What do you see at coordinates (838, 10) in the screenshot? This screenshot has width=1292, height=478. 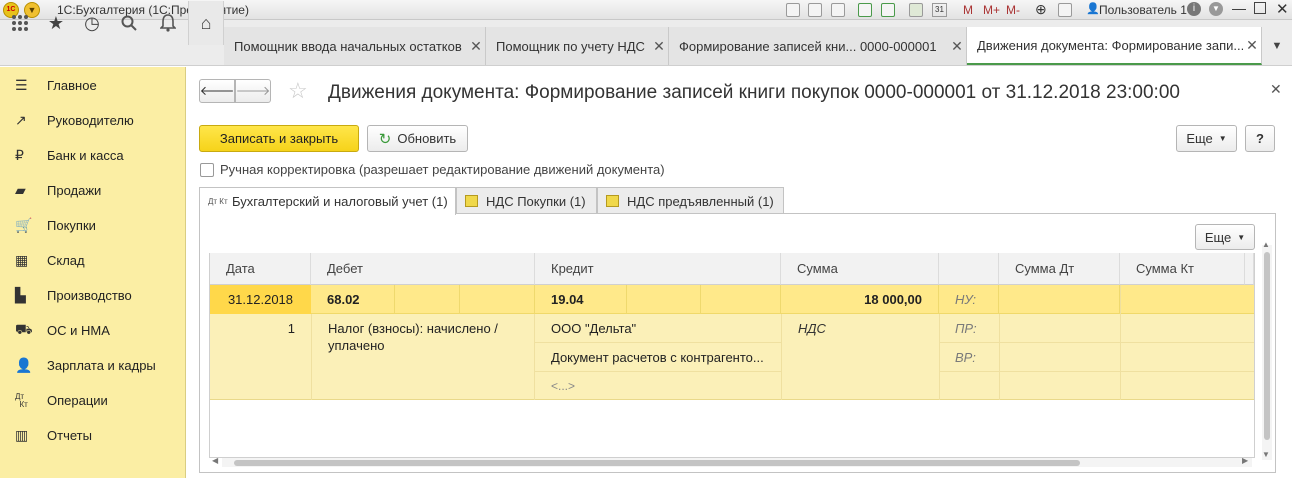 I see `preview-icon` at bounding box center [838, 10].